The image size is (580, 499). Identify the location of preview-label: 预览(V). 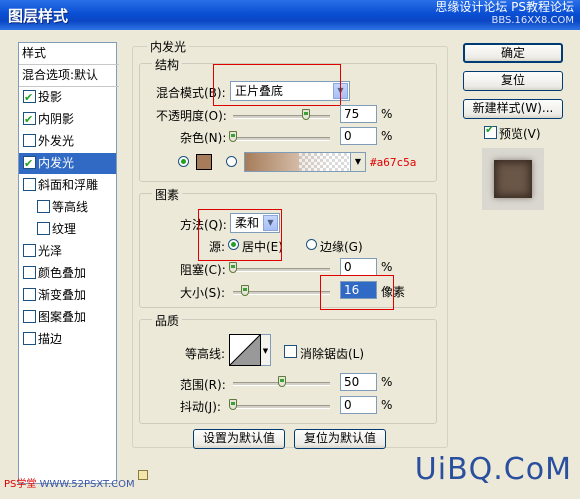
(520, 133).